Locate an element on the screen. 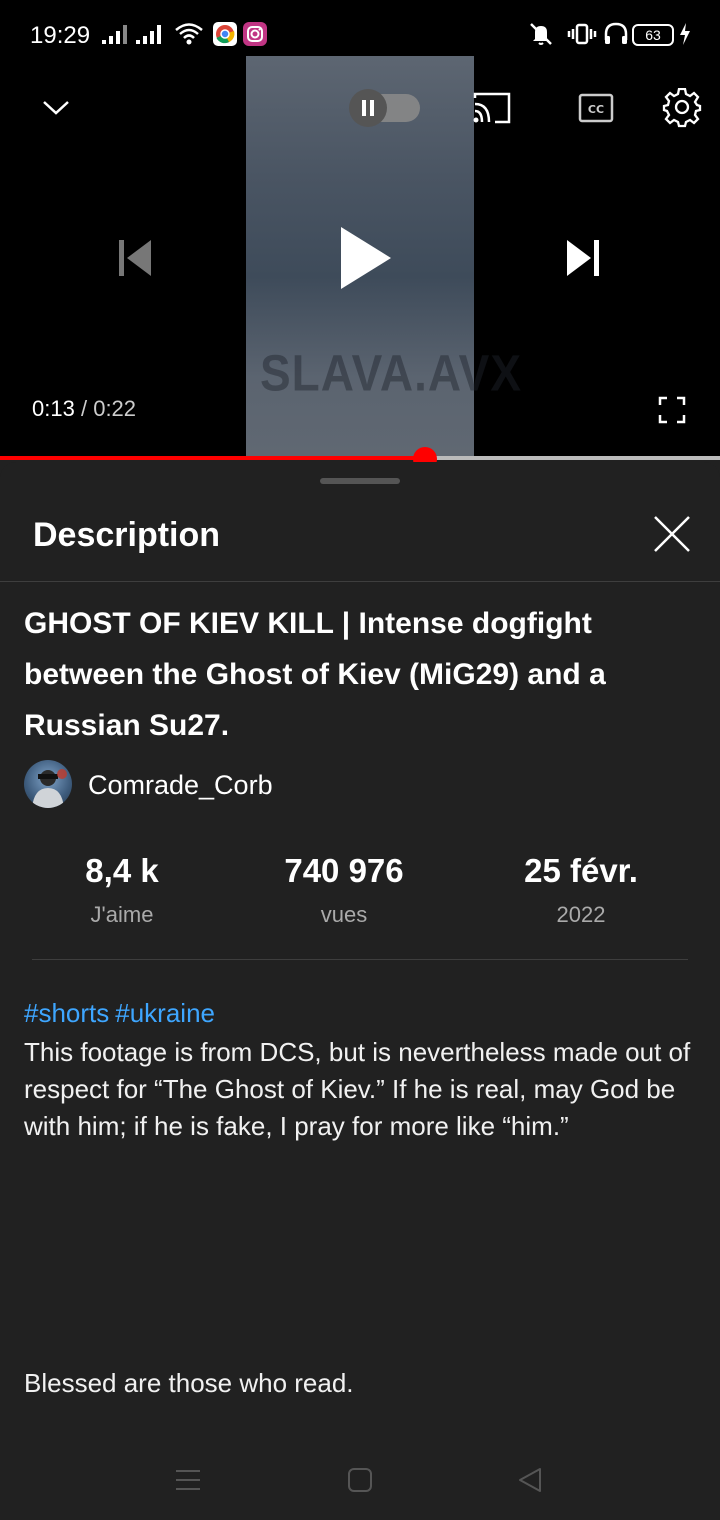  charging-icon is located at coordinates (685, 34).